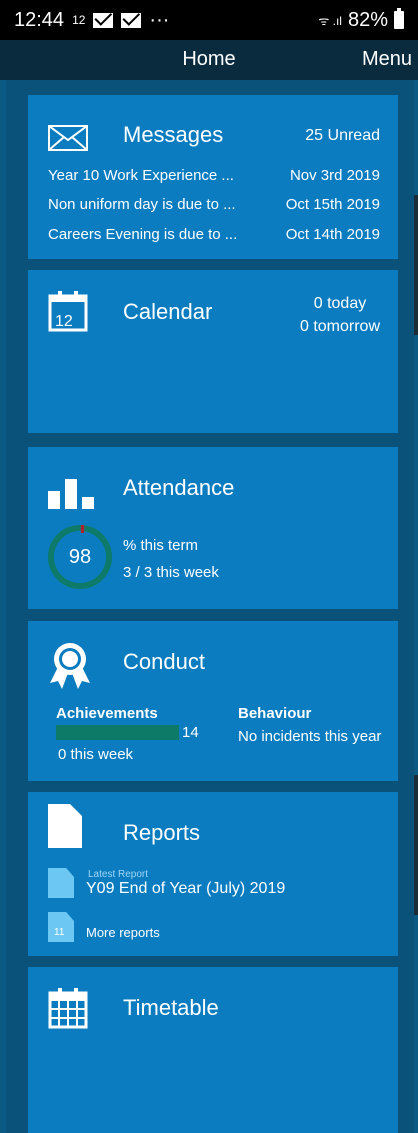 The width and height of the screenshot is (418, 1133). Describe the element at coordinates (171, 1007) in the screenshot. I see `timetable-title: Timetable` at that location.